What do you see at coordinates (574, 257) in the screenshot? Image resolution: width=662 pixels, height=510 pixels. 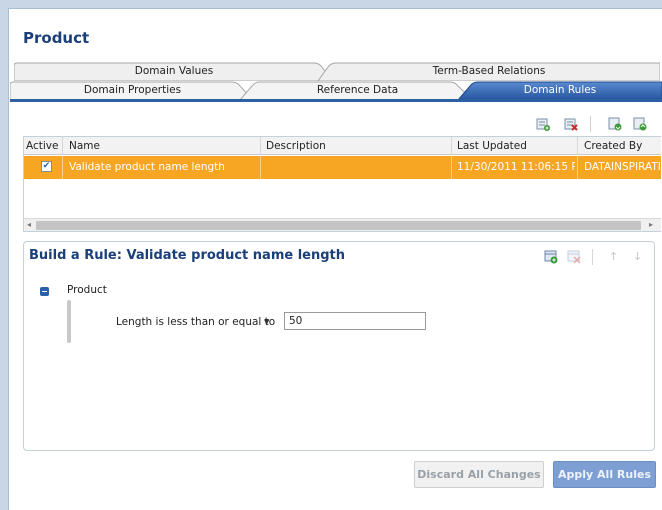 I see `remove-condition-icon` at bounding box center [574, 257].